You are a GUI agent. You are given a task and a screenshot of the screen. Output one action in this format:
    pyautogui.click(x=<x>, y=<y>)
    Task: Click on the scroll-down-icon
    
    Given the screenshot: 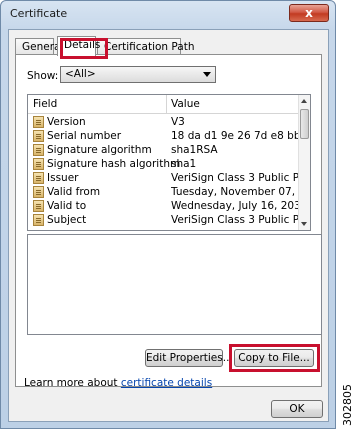 What is the action you would take?
    pyautogui.click(x=304, y=224)
    